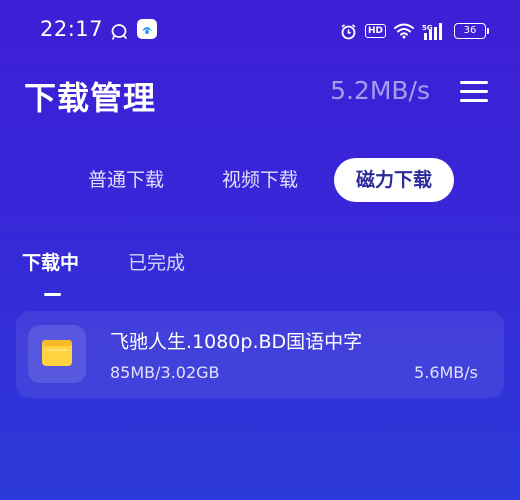 The height and width of the screenshot is (500, 520). Describe the element at coordinates (404, 31) in the screenshot. I see `wifi-icon` at that location.